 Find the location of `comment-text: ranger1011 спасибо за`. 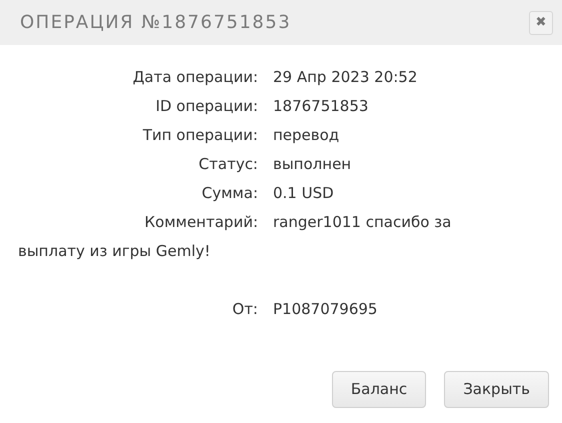

comment-text: ranger1011 спасибо за is located at coordinates (362, 223).